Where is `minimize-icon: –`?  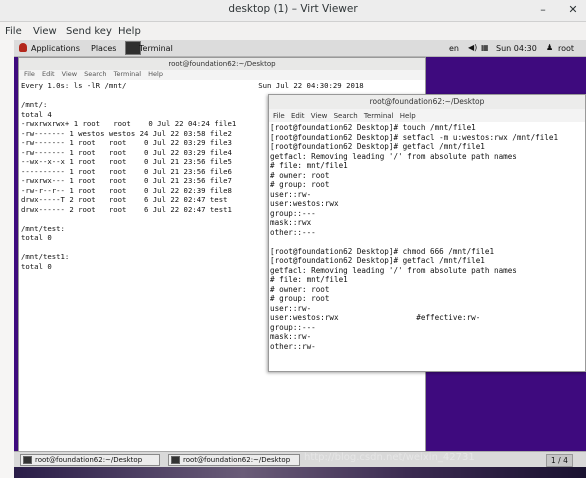 minimize-icon: – is located at coordinates (543, 9).